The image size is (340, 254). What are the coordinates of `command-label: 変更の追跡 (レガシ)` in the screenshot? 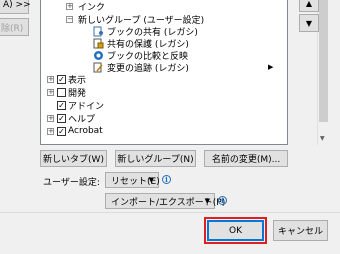 It's located at (148, 68).